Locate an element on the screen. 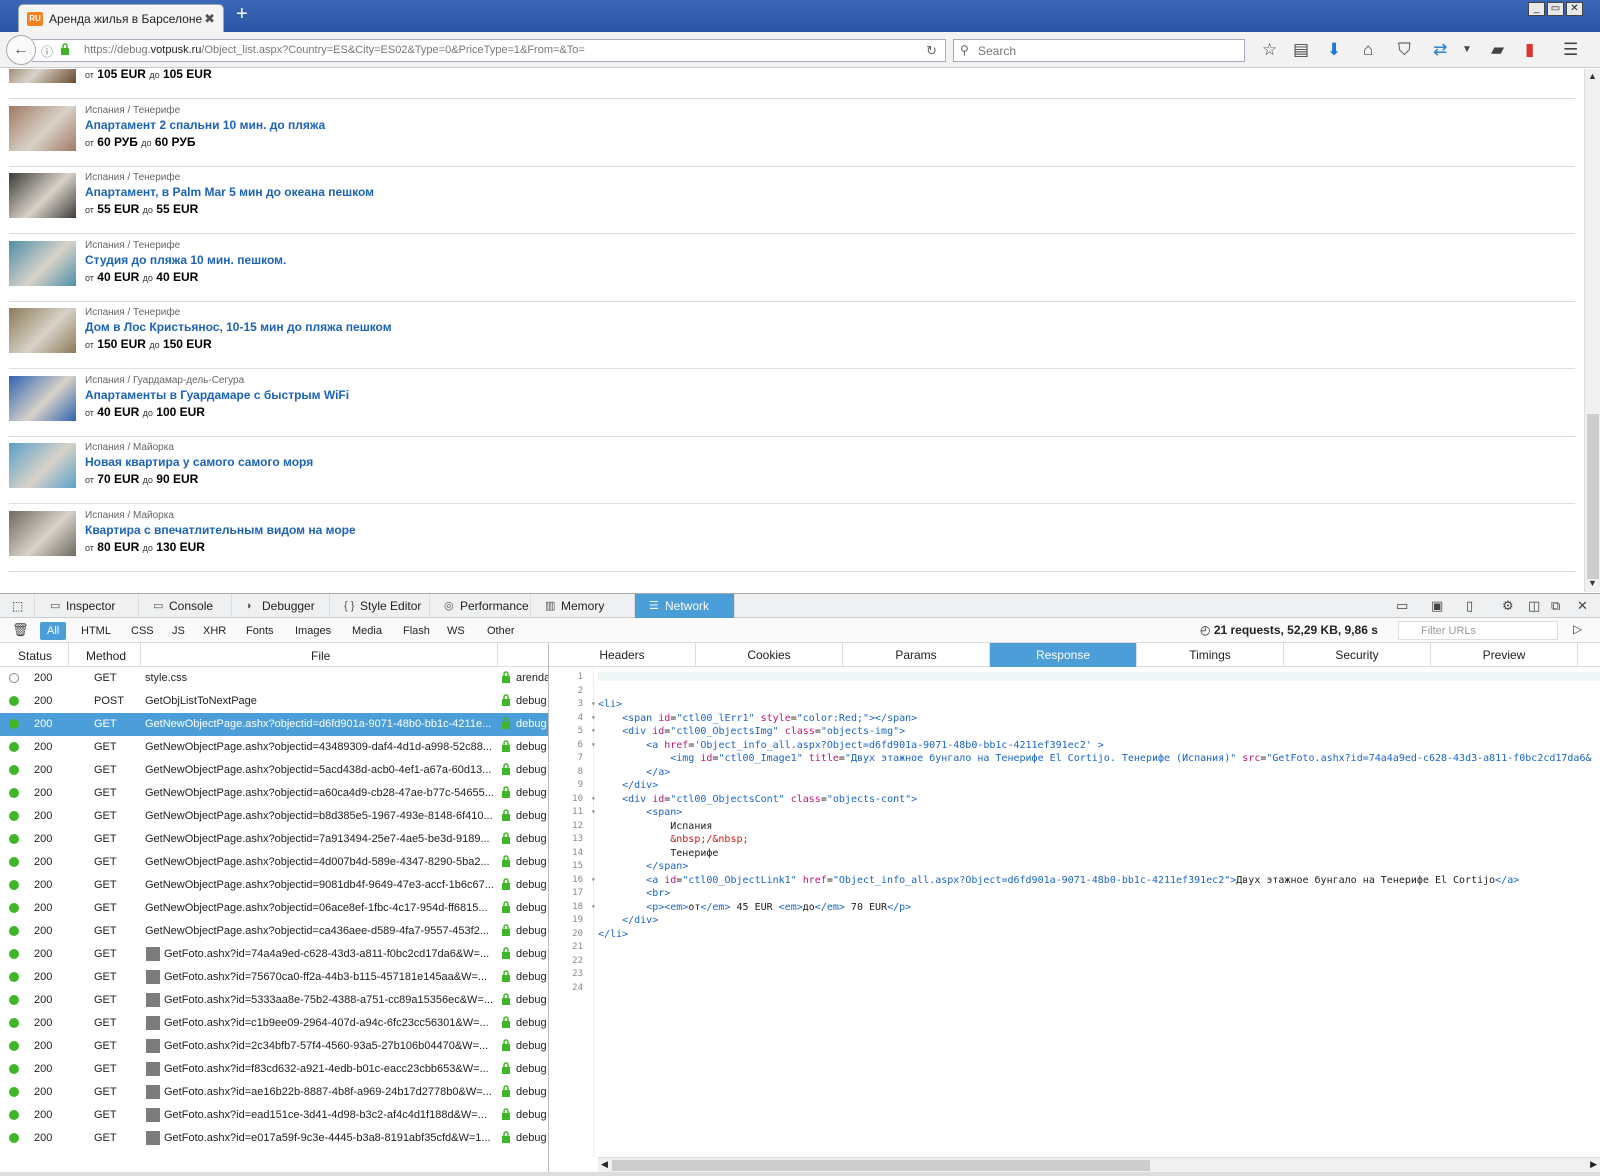 This screenshot has width=1600, height=1176. extension-icon: ▮ is located at coordinates (1529, 50).